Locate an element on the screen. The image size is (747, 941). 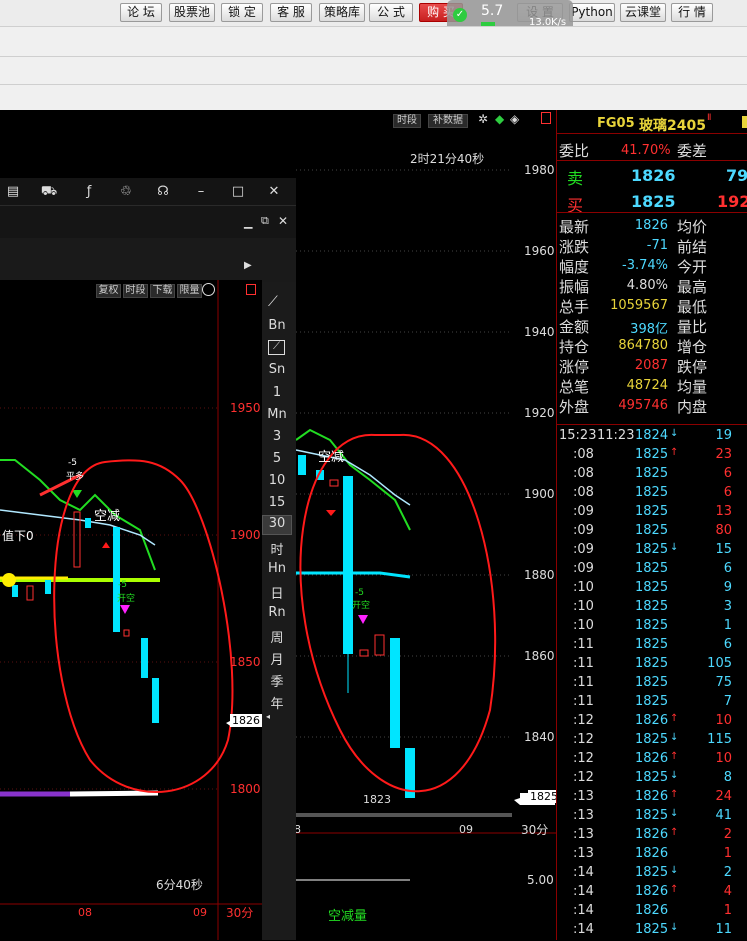
restore-icon: ⧉ is located at coordinates (265, 221).